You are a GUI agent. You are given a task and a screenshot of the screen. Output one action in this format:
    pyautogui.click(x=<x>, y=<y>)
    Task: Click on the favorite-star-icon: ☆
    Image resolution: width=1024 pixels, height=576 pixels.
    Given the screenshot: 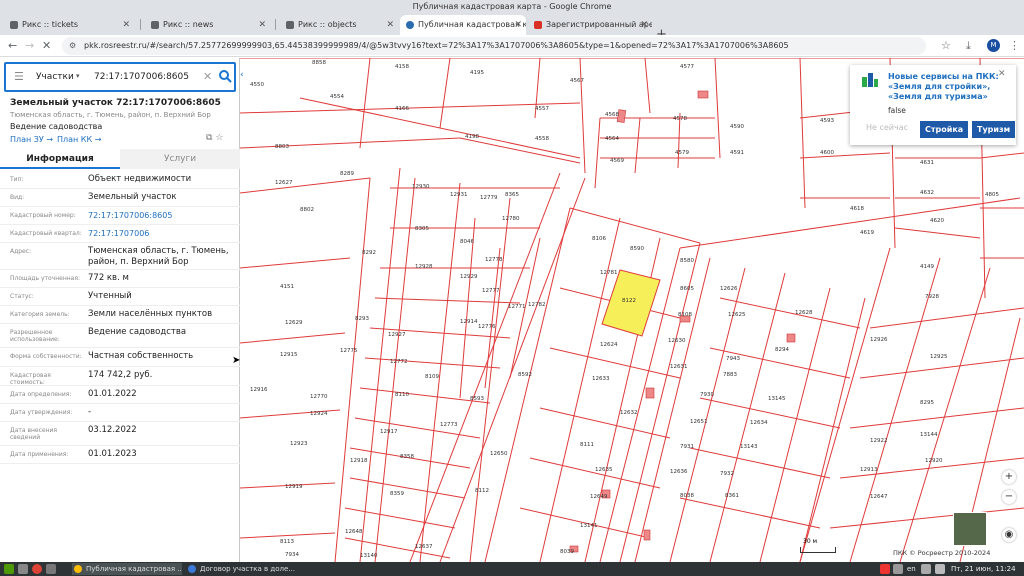 What is the action you would take?
    pyautogui.click(x=219, y=138)
    